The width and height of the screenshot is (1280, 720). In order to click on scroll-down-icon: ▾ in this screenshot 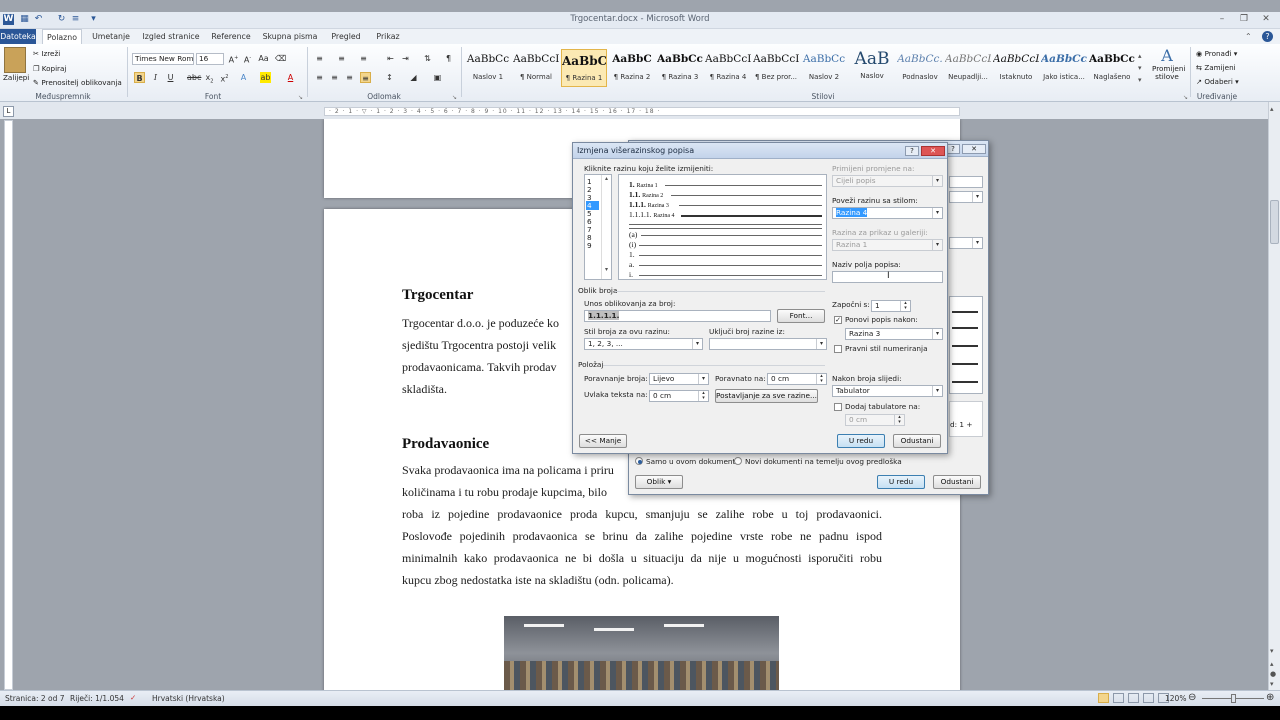, I will do `click(1272, 651)`.